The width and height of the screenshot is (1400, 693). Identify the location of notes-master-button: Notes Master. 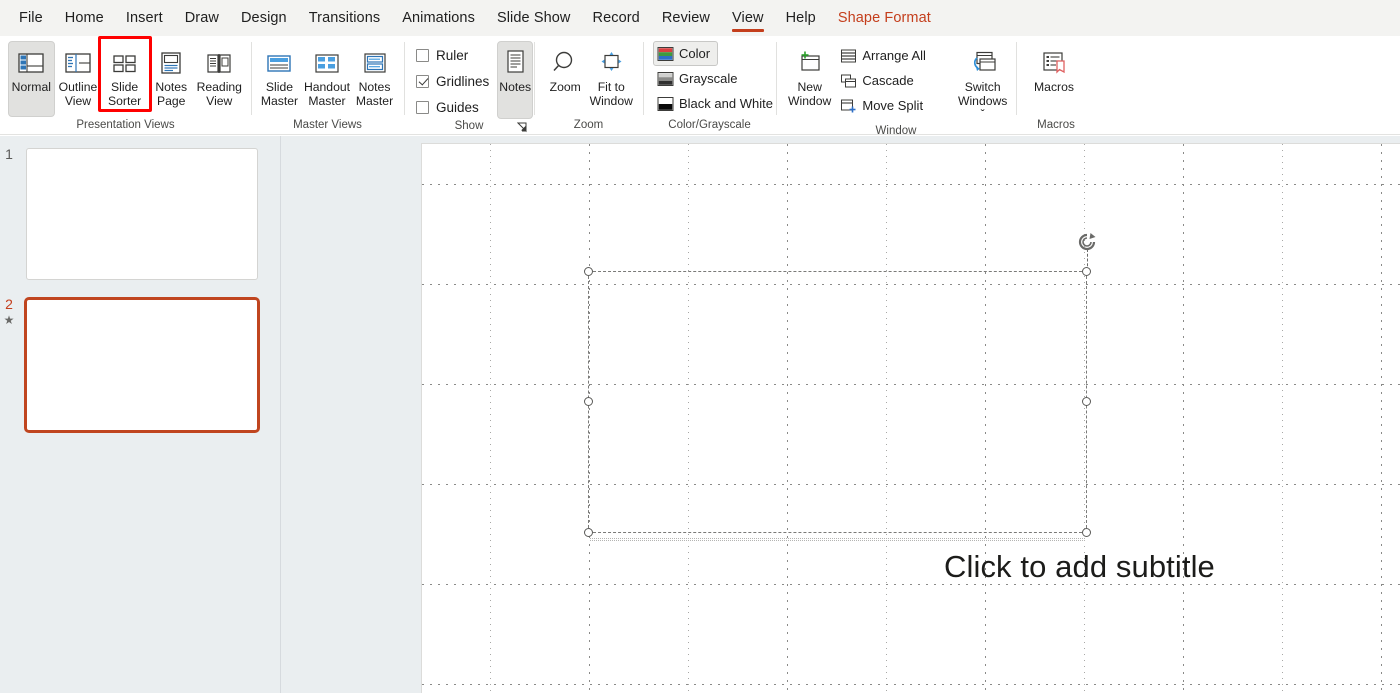
(374, 79).